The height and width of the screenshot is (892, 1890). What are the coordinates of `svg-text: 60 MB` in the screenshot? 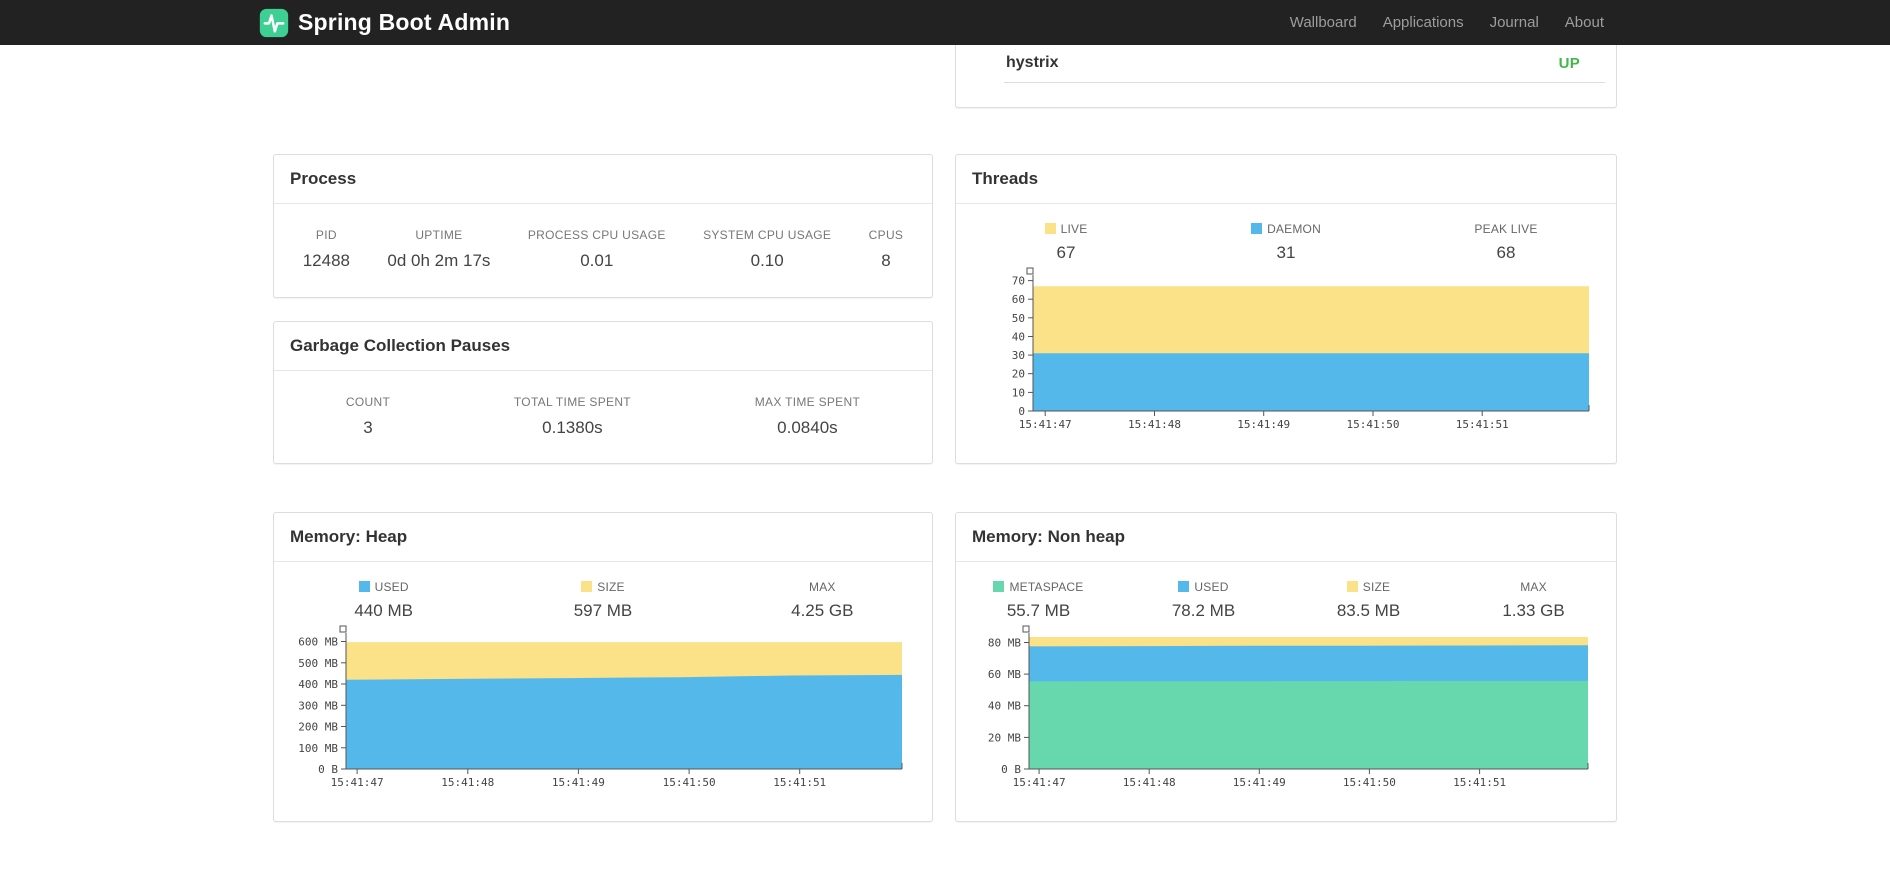 It's located at (1004, 674).